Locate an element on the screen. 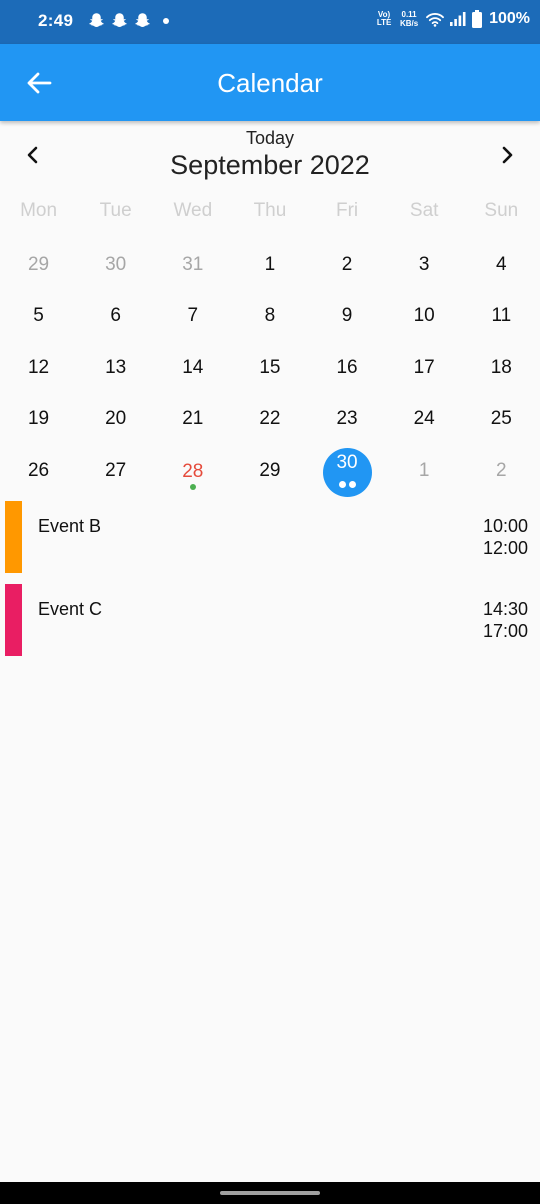 This screenshot has height=1204, width=540. chevron-right-icon is located at coordinates (507, 155).